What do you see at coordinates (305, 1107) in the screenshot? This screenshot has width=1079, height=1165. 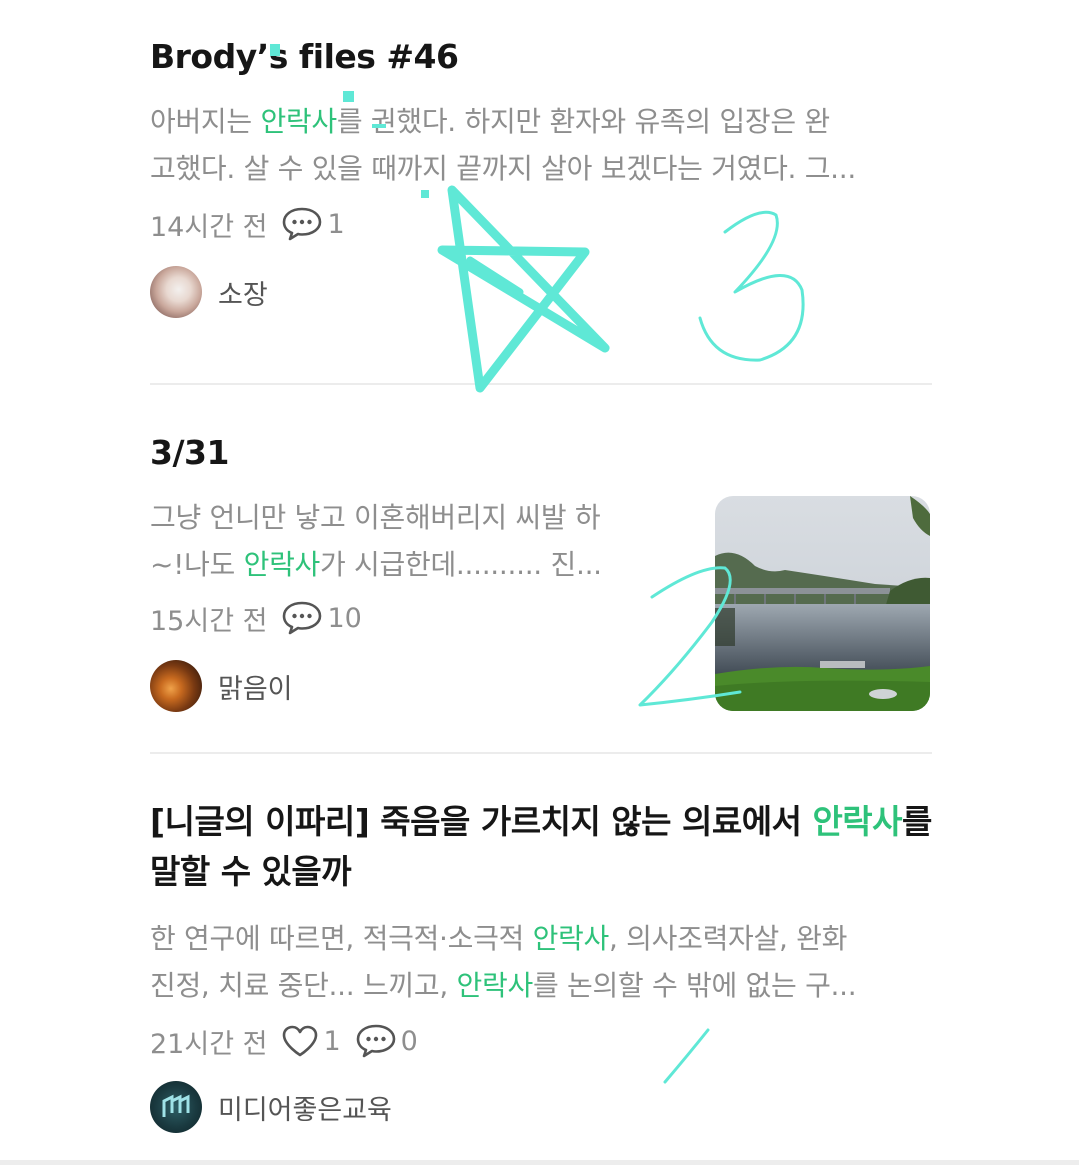 I see `author-name: 미디어좋은교육` at bounding box center [305, 1107].